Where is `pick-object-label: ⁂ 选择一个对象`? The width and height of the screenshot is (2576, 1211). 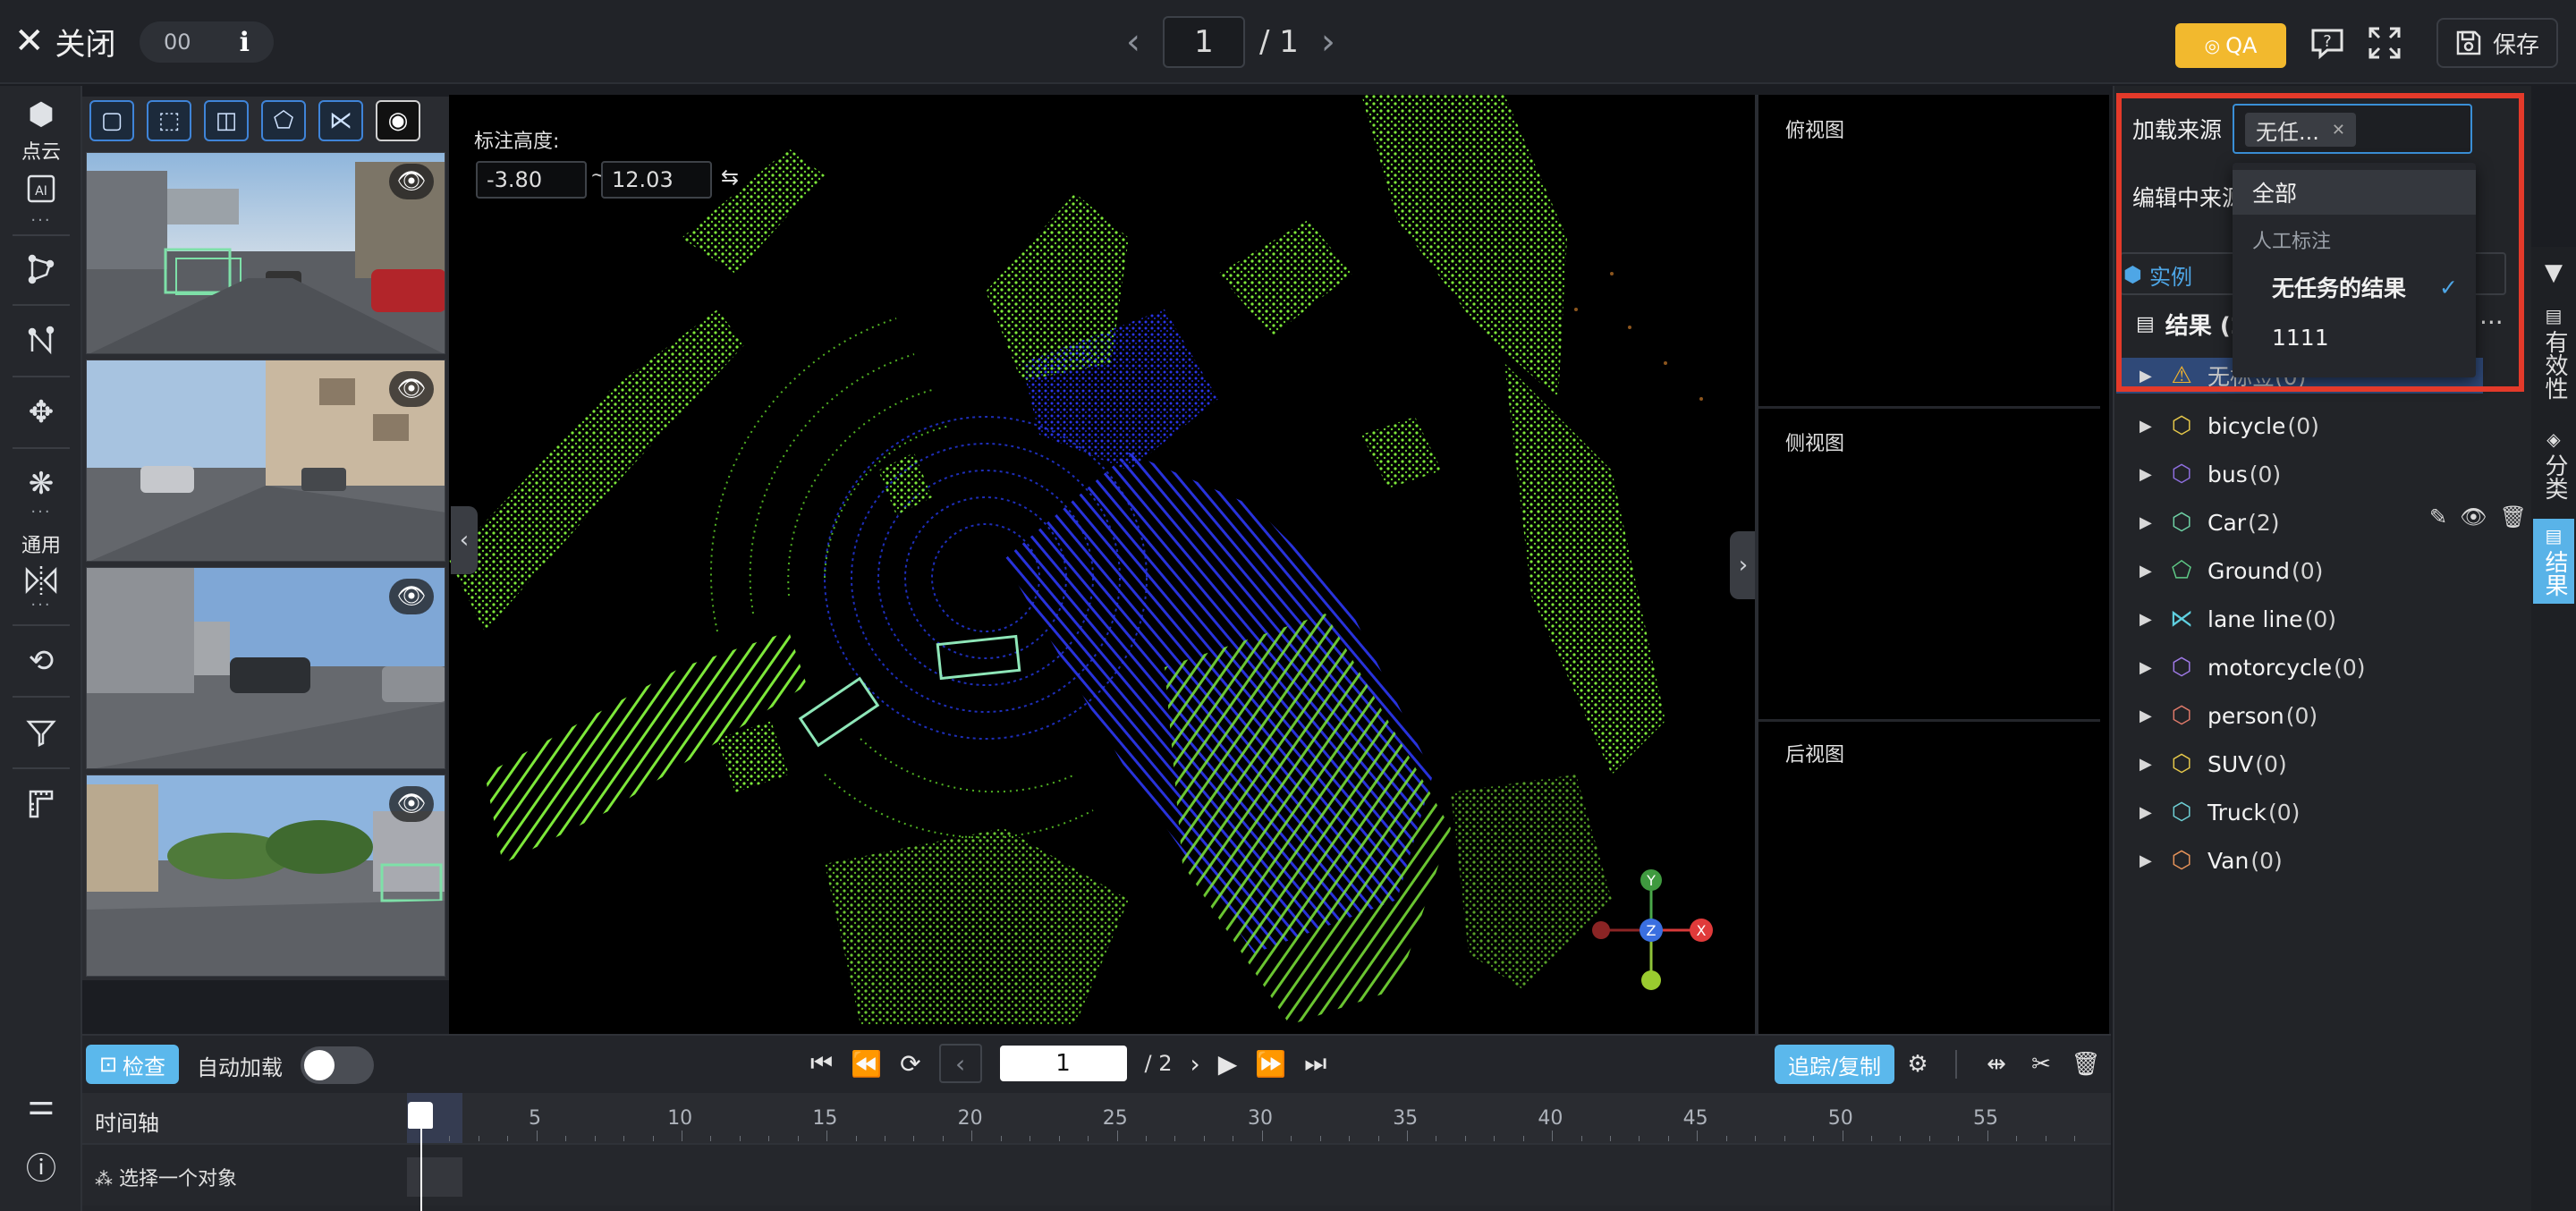 pick-object-label: ⁂ 选择一个对象 is located at coordinates (166, 1179).